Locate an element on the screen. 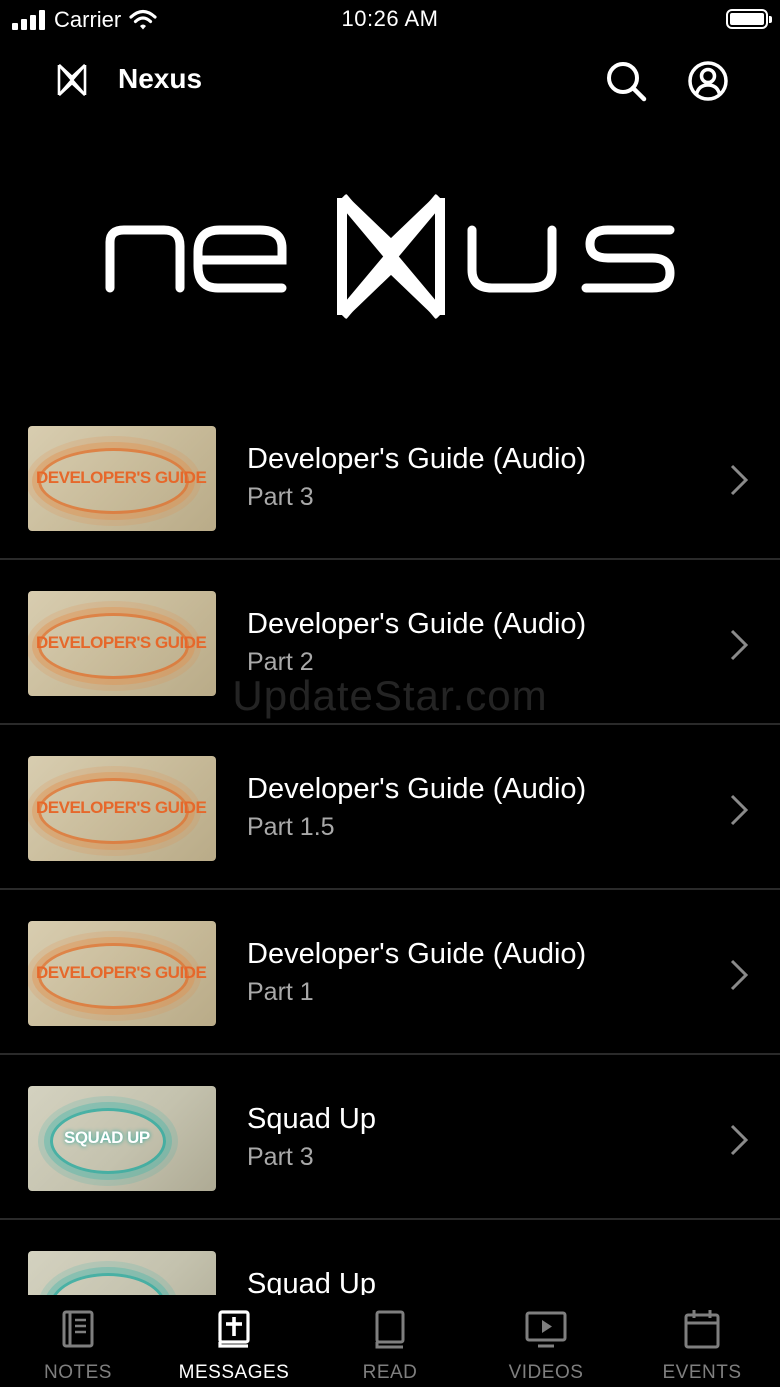 Image resolution: width=780 pixels, height=1387 pixels. tab-label: NOTES is located at coordinates (78, 1372).